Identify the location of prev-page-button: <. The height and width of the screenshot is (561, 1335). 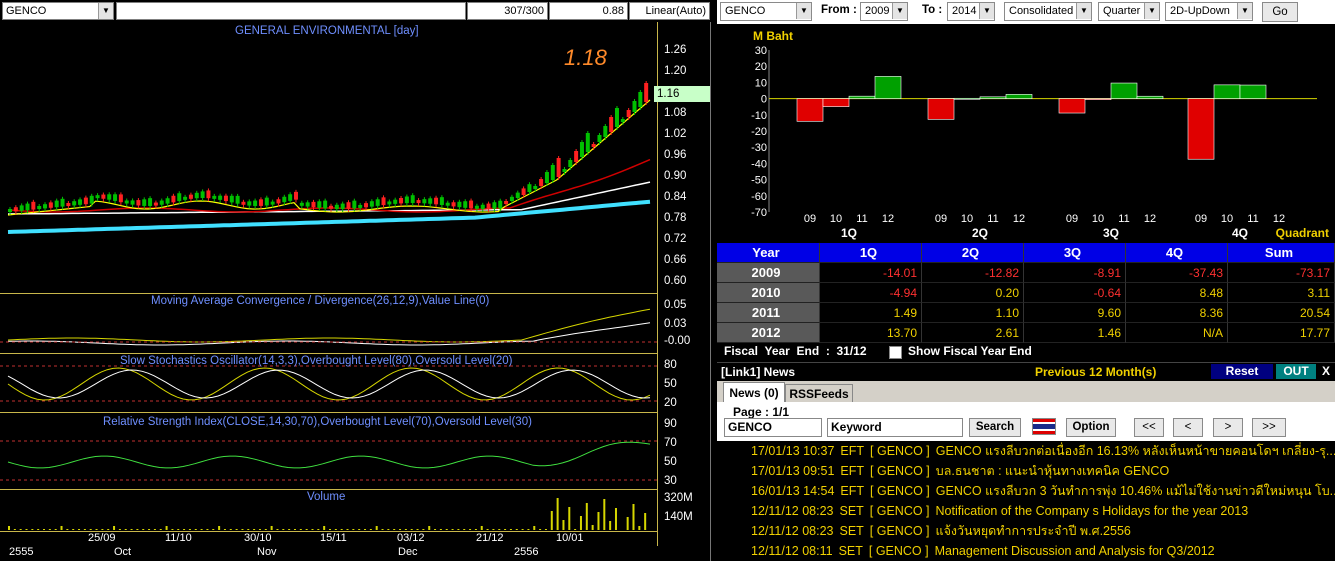
(1188, 427).